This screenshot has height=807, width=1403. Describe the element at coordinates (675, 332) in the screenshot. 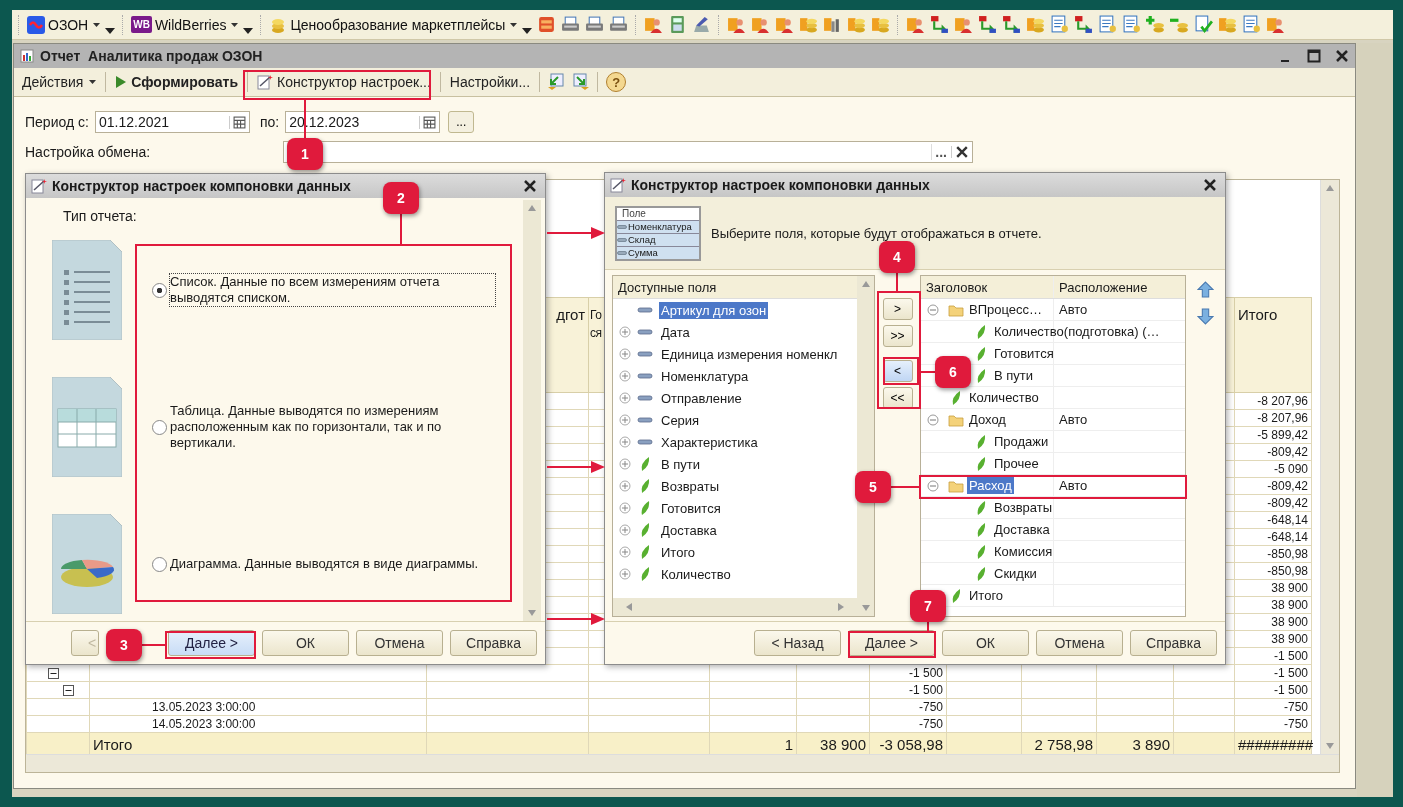

I see `list-item: Дата` at that location.